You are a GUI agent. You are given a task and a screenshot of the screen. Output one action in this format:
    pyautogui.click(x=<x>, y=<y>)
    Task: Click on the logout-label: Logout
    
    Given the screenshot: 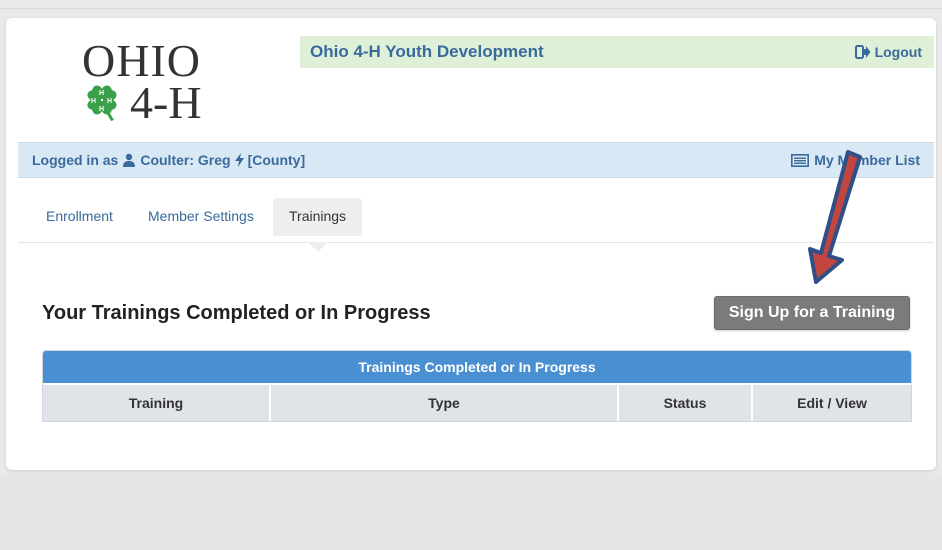 What is the action you would take?
    pyautogui.click(x=898, y=52)
    